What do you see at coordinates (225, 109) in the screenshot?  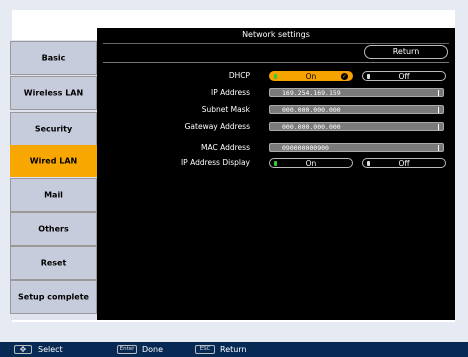 I see `subnet-mask-label: Subnet Mask` at bounding box center [225, 109].